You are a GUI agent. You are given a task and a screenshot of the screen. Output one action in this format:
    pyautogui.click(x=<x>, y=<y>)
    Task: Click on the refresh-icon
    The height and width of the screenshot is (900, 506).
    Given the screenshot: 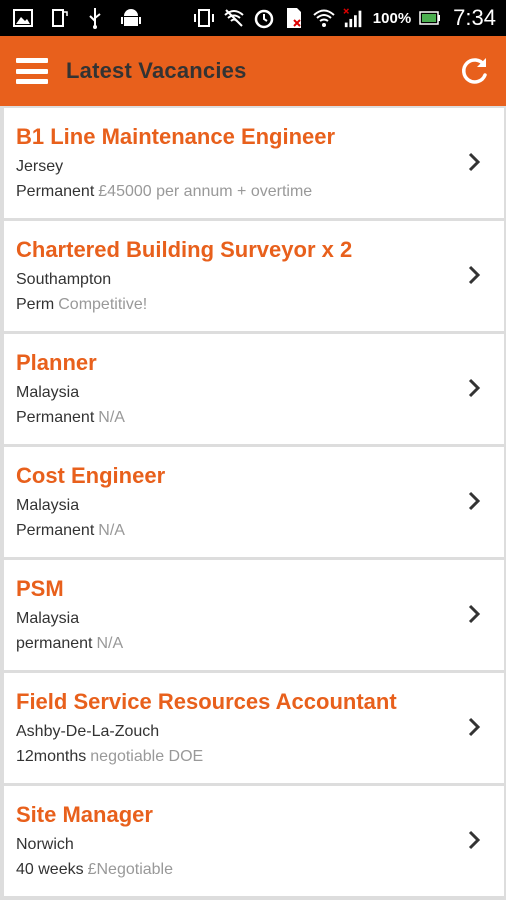 What is the action you would take?
    pyautogui.click(x=474, y=71)
    